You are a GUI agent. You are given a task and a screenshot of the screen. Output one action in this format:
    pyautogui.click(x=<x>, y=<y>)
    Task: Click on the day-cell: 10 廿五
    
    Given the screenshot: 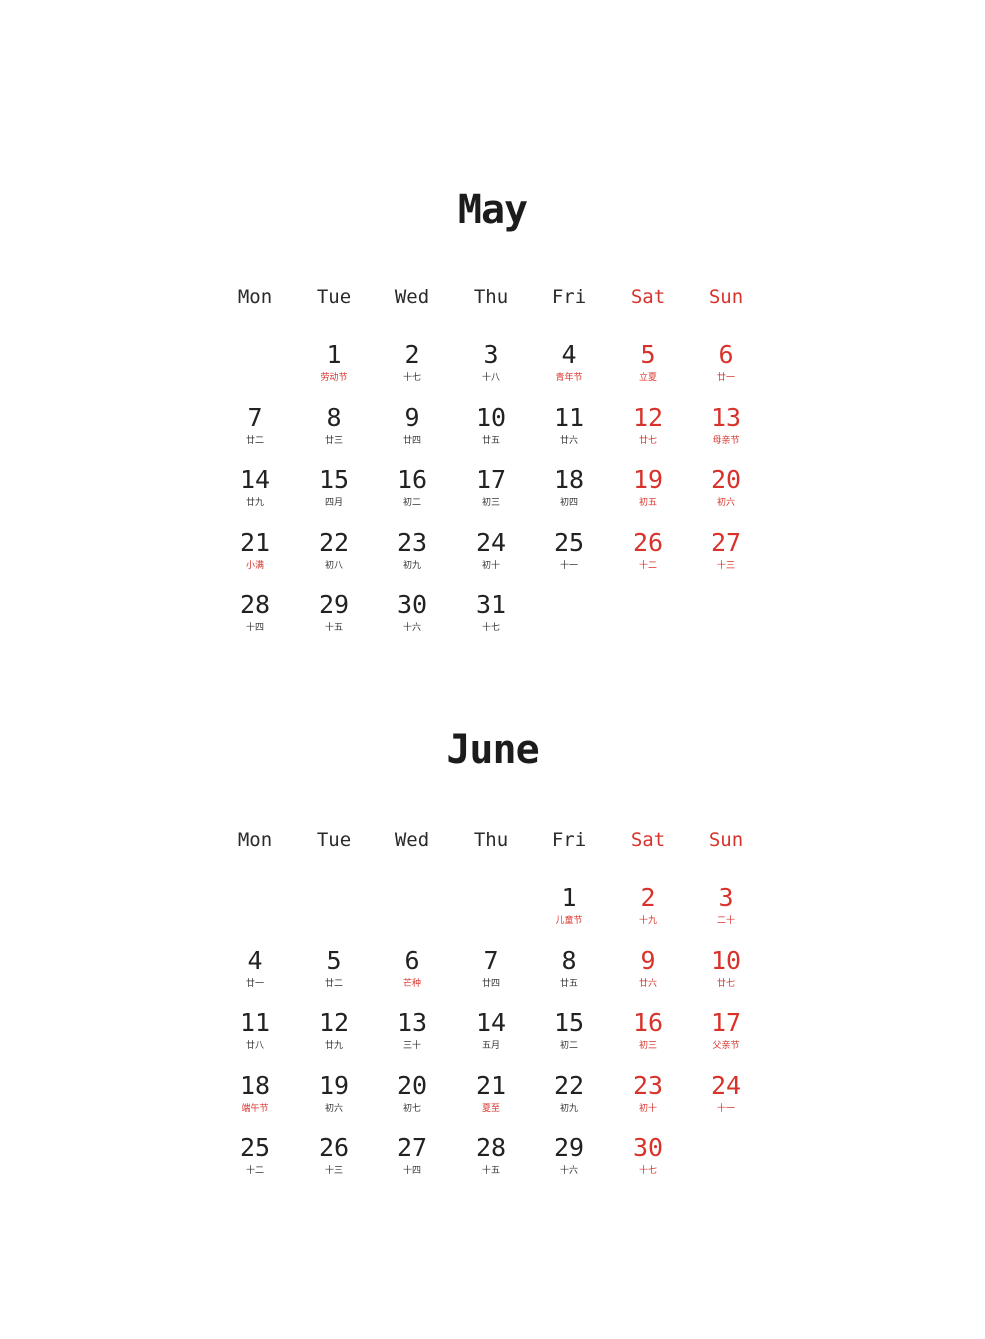 What is the action you would take?
    pyautogui.click(x=491, y=425)
    